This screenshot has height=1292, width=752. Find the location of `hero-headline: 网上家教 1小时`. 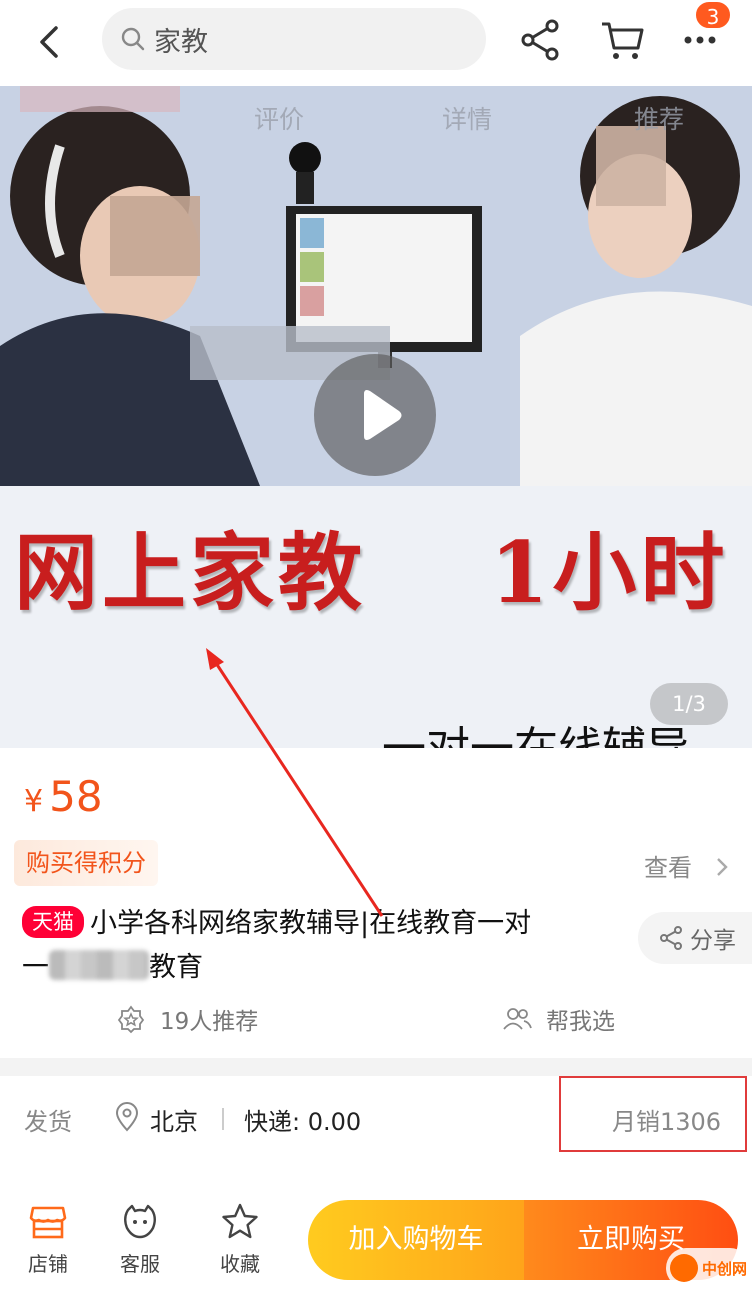

hero-headline: 网上家教 1小时 is located at coordinates (371, 572).